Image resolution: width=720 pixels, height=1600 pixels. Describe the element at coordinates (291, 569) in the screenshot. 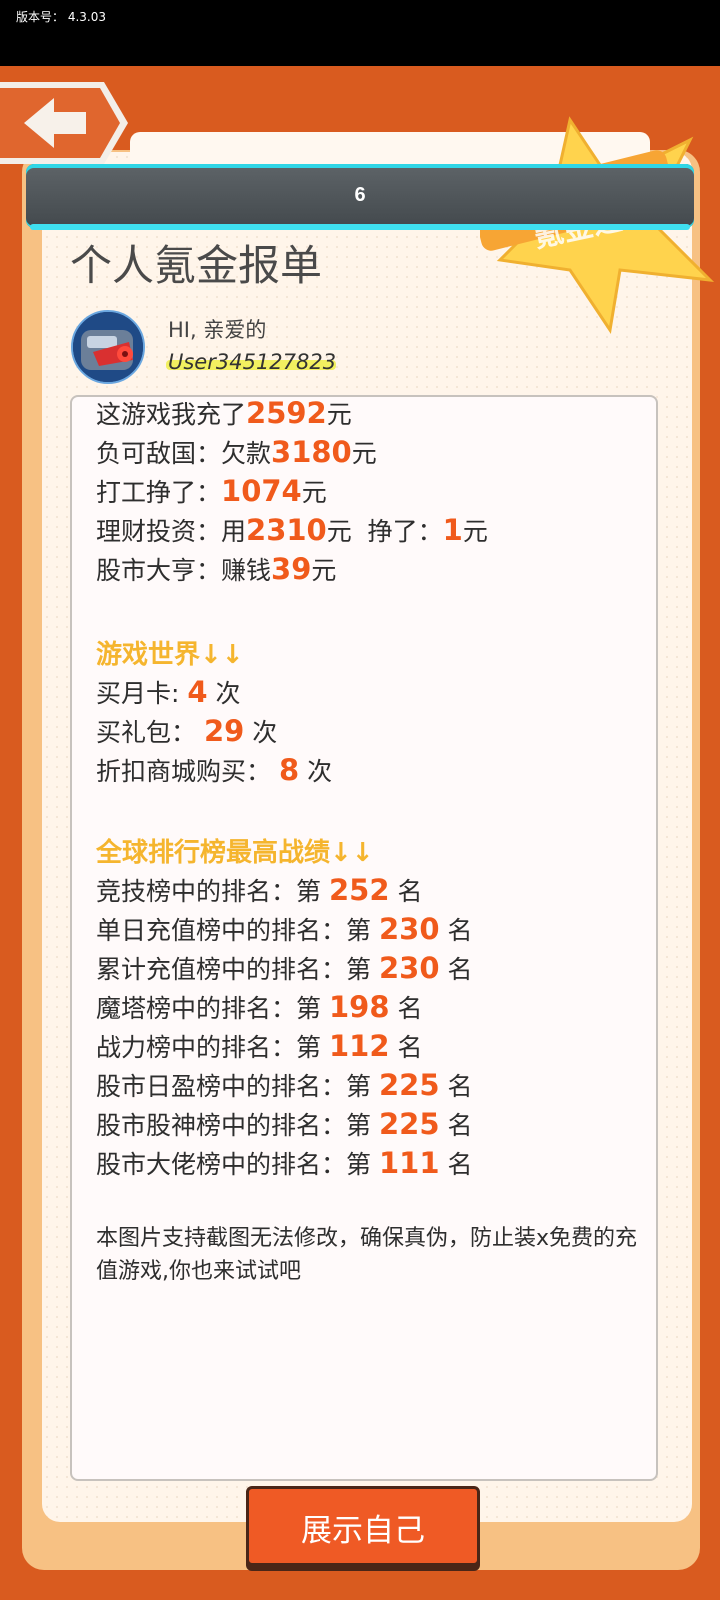

I see `stock-value: 39` at that location.